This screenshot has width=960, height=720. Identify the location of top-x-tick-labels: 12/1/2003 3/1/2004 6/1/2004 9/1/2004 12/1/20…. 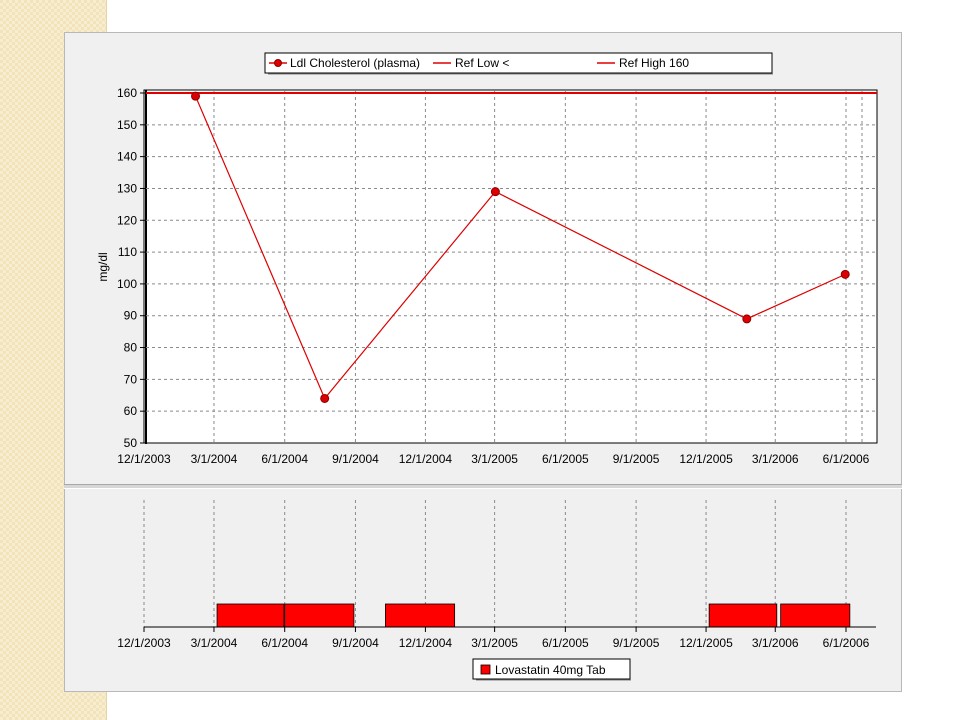
(493, 459).